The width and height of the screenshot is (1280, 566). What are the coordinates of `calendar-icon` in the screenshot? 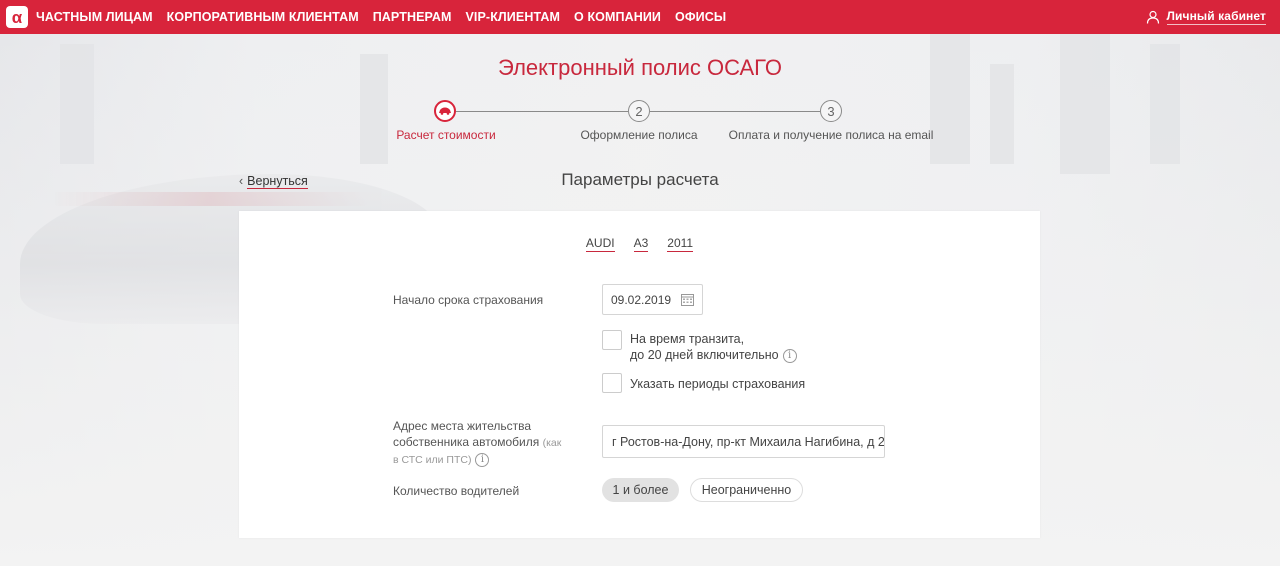 It's located at (687, 299).